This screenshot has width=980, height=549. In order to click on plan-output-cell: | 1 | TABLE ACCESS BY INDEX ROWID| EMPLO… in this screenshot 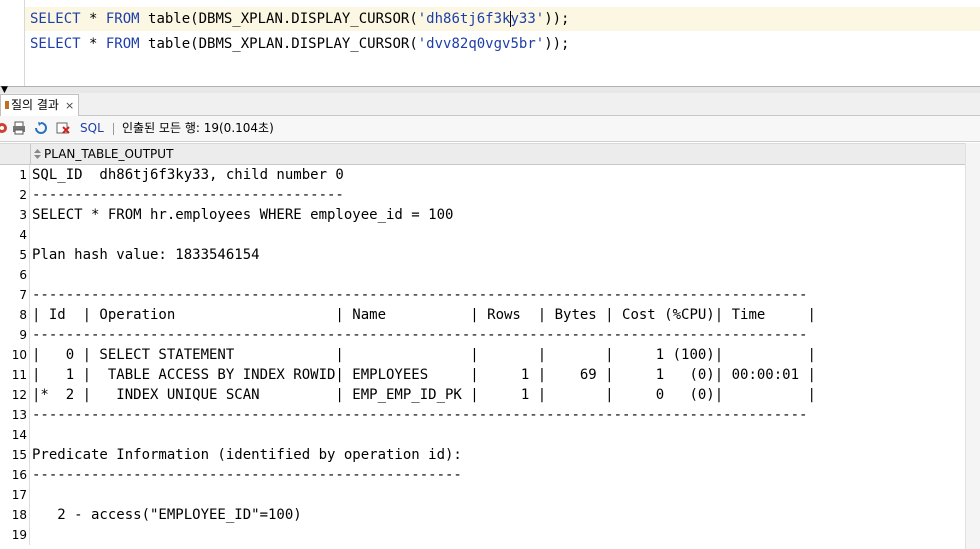, I will do `click(424, 375)`.